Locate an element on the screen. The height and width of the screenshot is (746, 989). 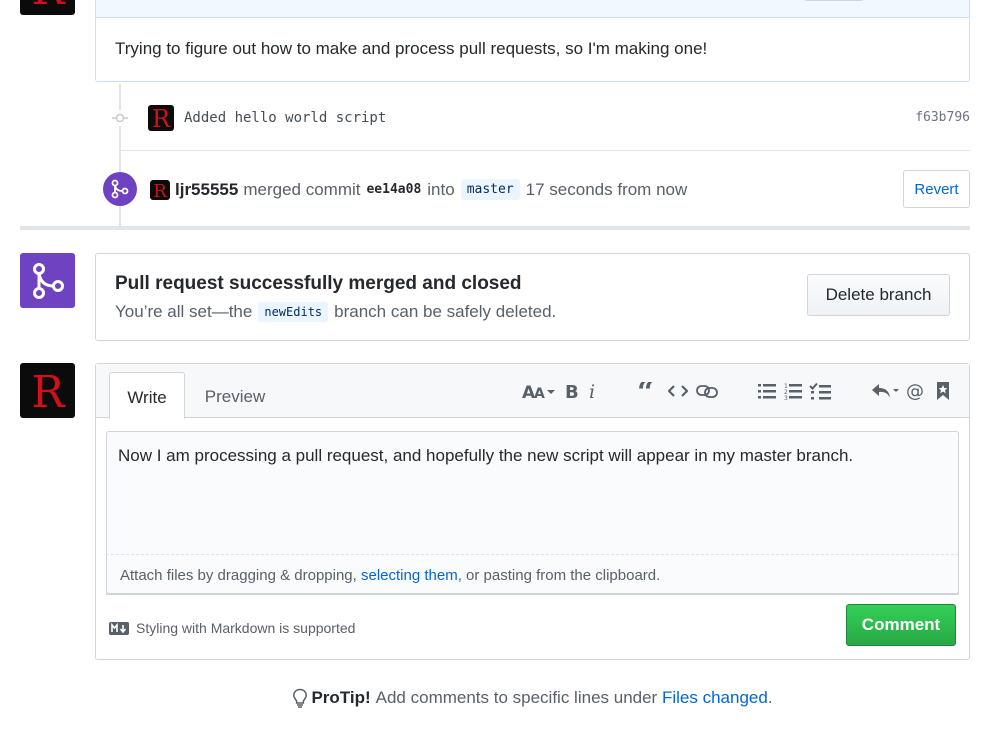
comment-form-header: Write Preview AA B i “ 123 @ is located at coordinates (532, 391).